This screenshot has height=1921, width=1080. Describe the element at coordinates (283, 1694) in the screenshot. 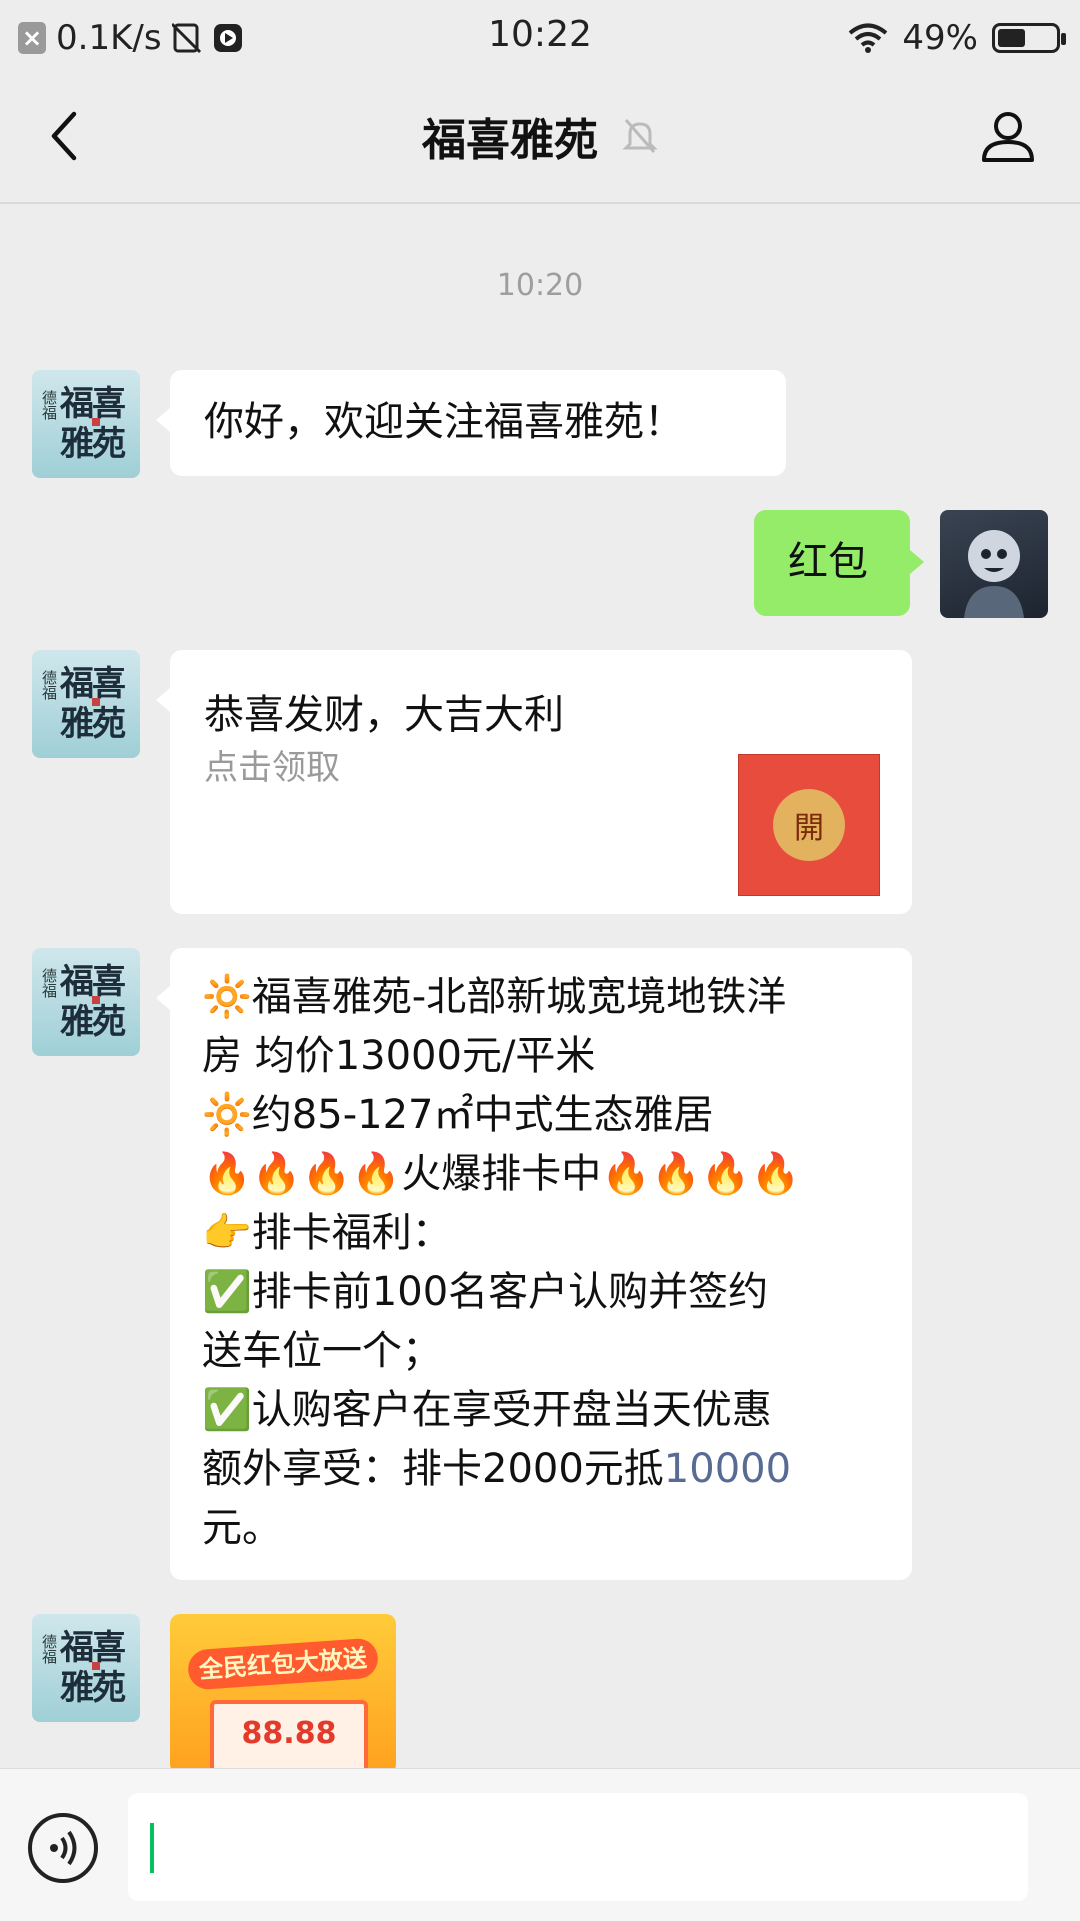

I see `promo-image: 全民红包大放送 88.88` at that location.